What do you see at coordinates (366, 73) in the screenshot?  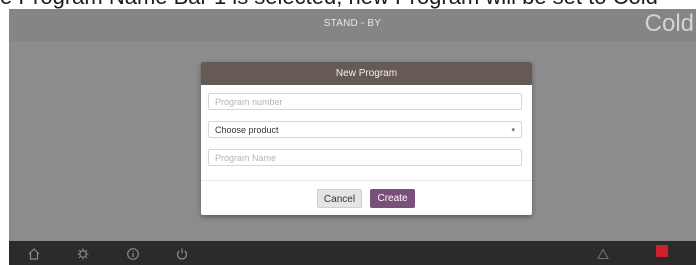 I see `dialog-title: New Program` at bounding box center [366, 73].